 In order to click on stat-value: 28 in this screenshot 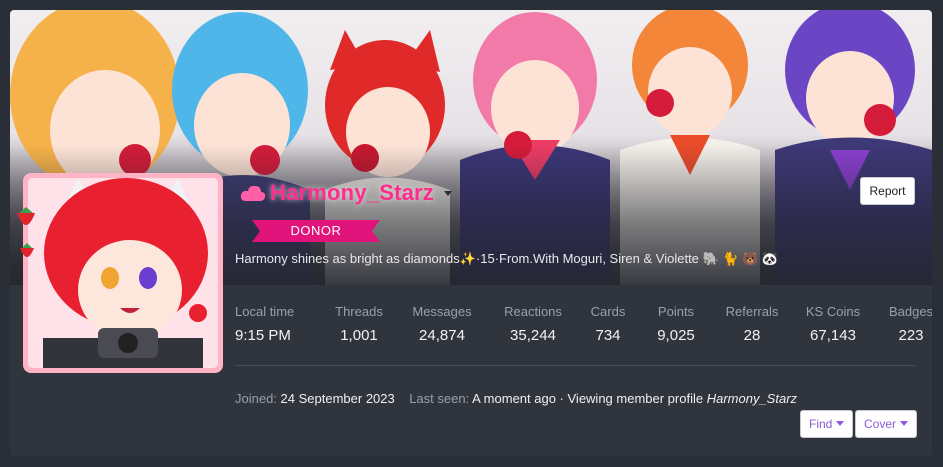, I will do `click(752, 335)`.